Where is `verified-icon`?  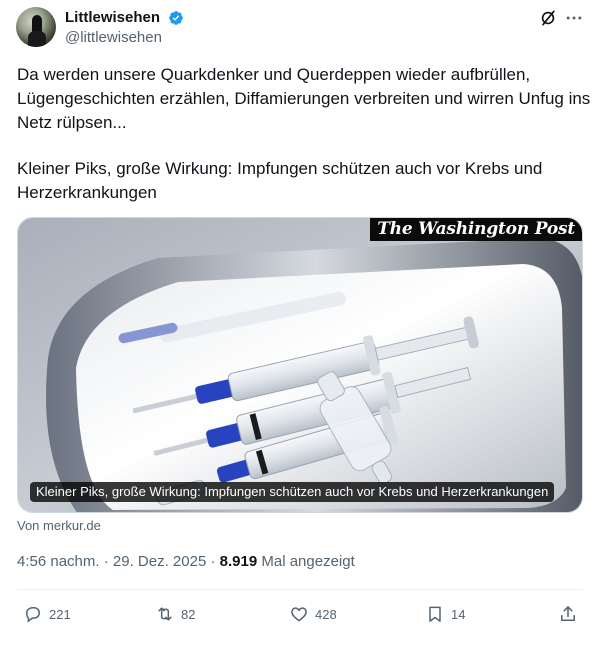 verified-icon is located at coordinates (176, 18).